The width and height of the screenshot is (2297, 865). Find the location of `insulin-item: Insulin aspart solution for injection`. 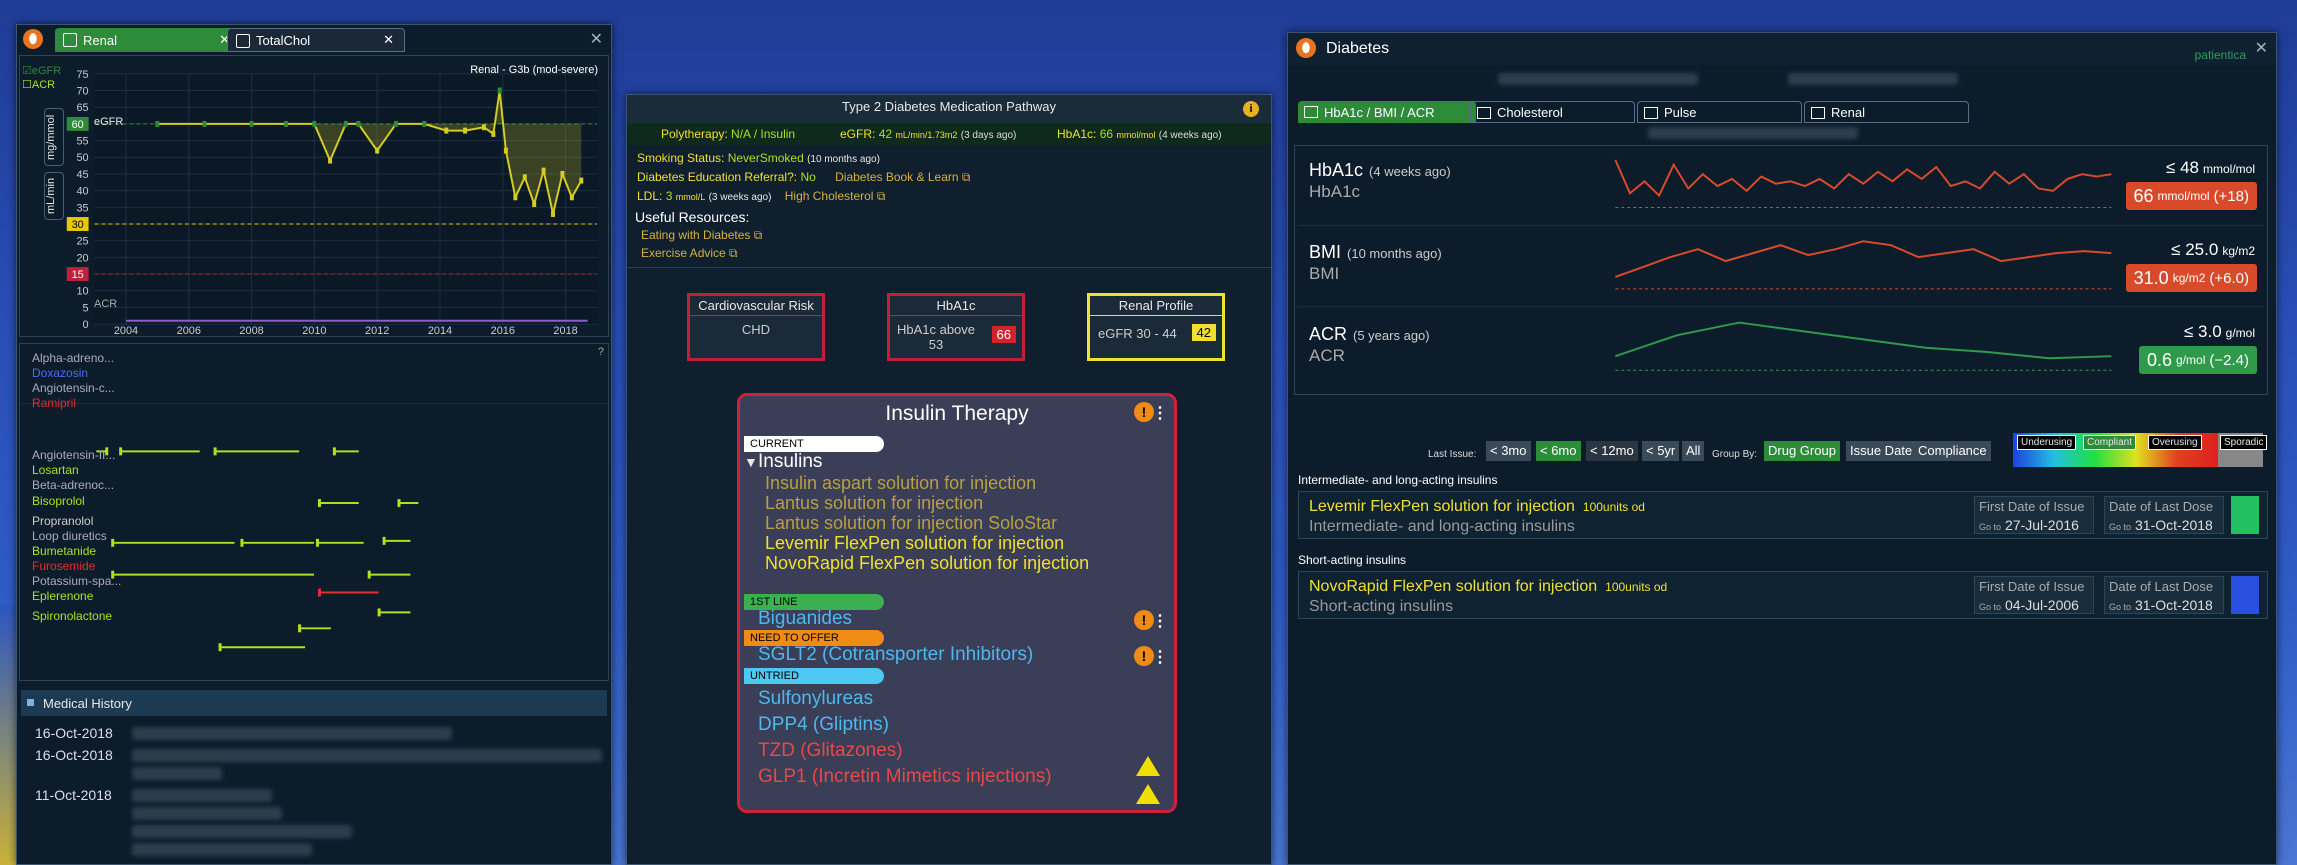

insulin-item: Insulin aspart solution for injection is located at coordinates (900, 483).